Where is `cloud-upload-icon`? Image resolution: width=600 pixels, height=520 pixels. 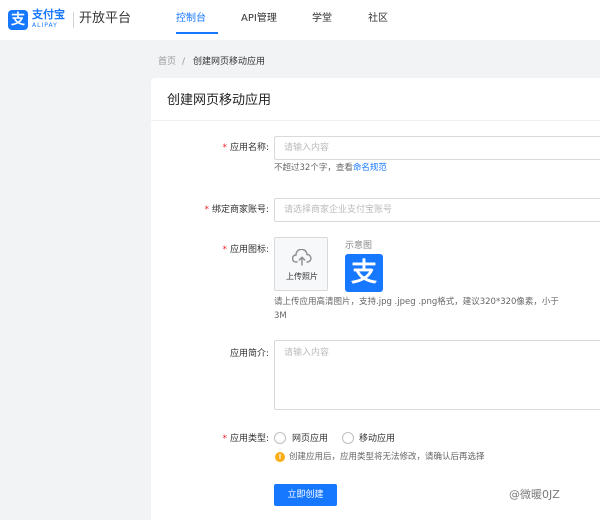
cloud-upload-icon is located at coordinates (302, 257).